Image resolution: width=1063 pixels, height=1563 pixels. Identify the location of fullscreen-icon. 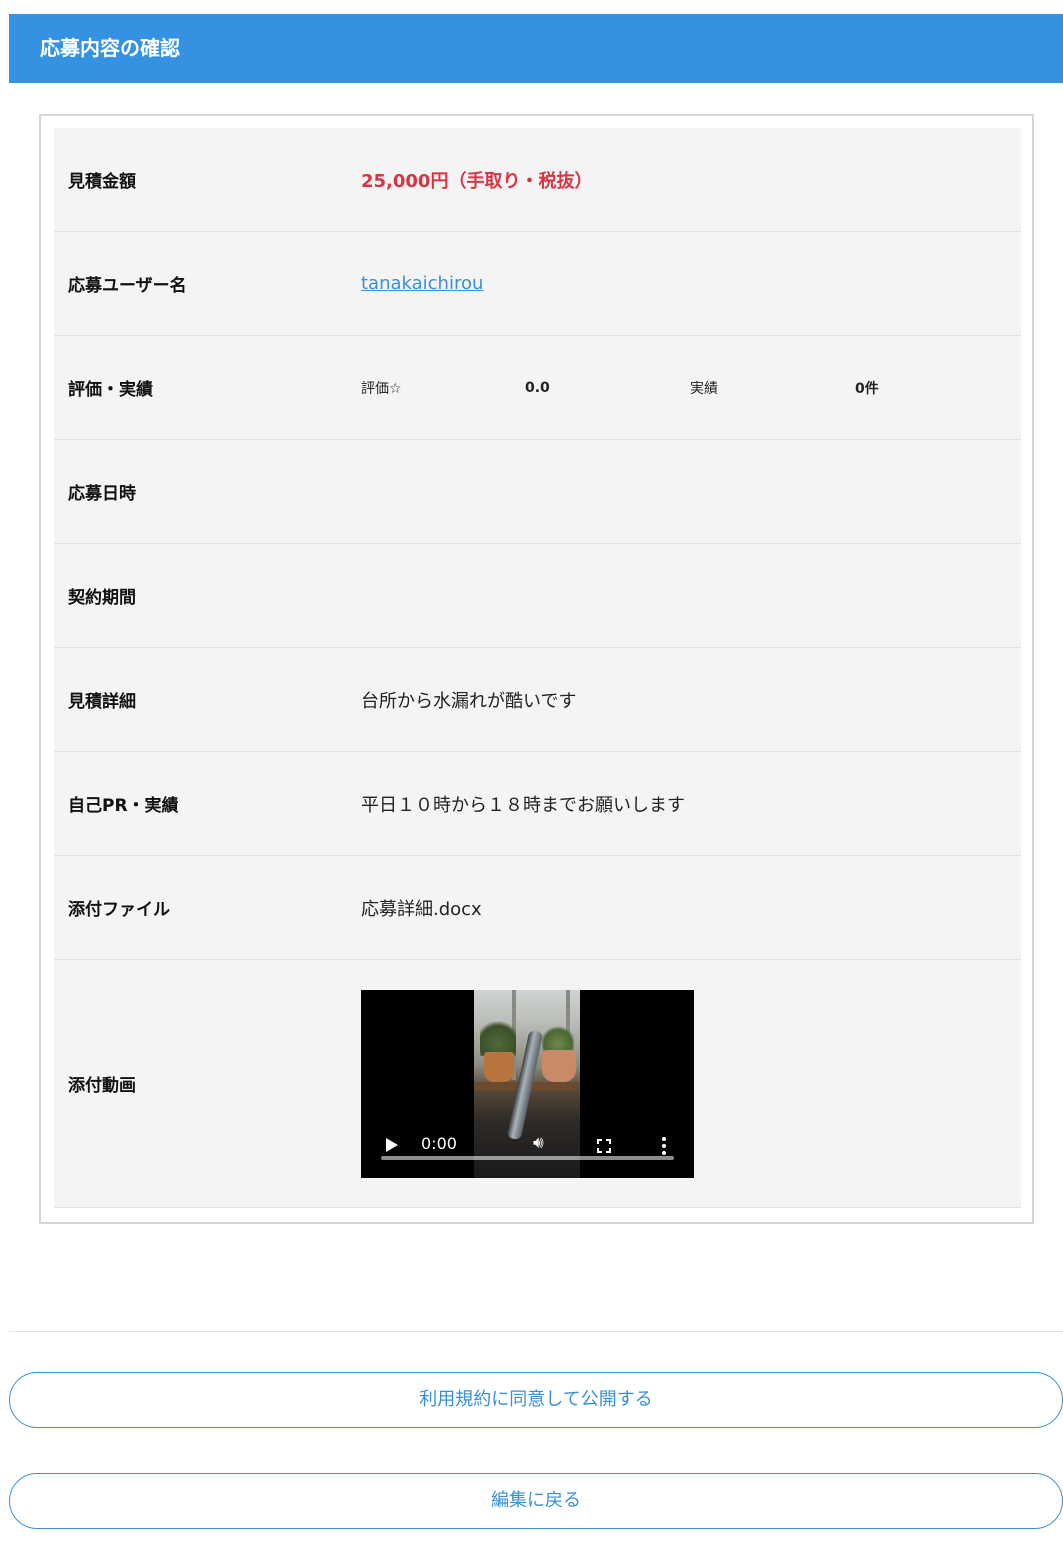
(604, 1145).